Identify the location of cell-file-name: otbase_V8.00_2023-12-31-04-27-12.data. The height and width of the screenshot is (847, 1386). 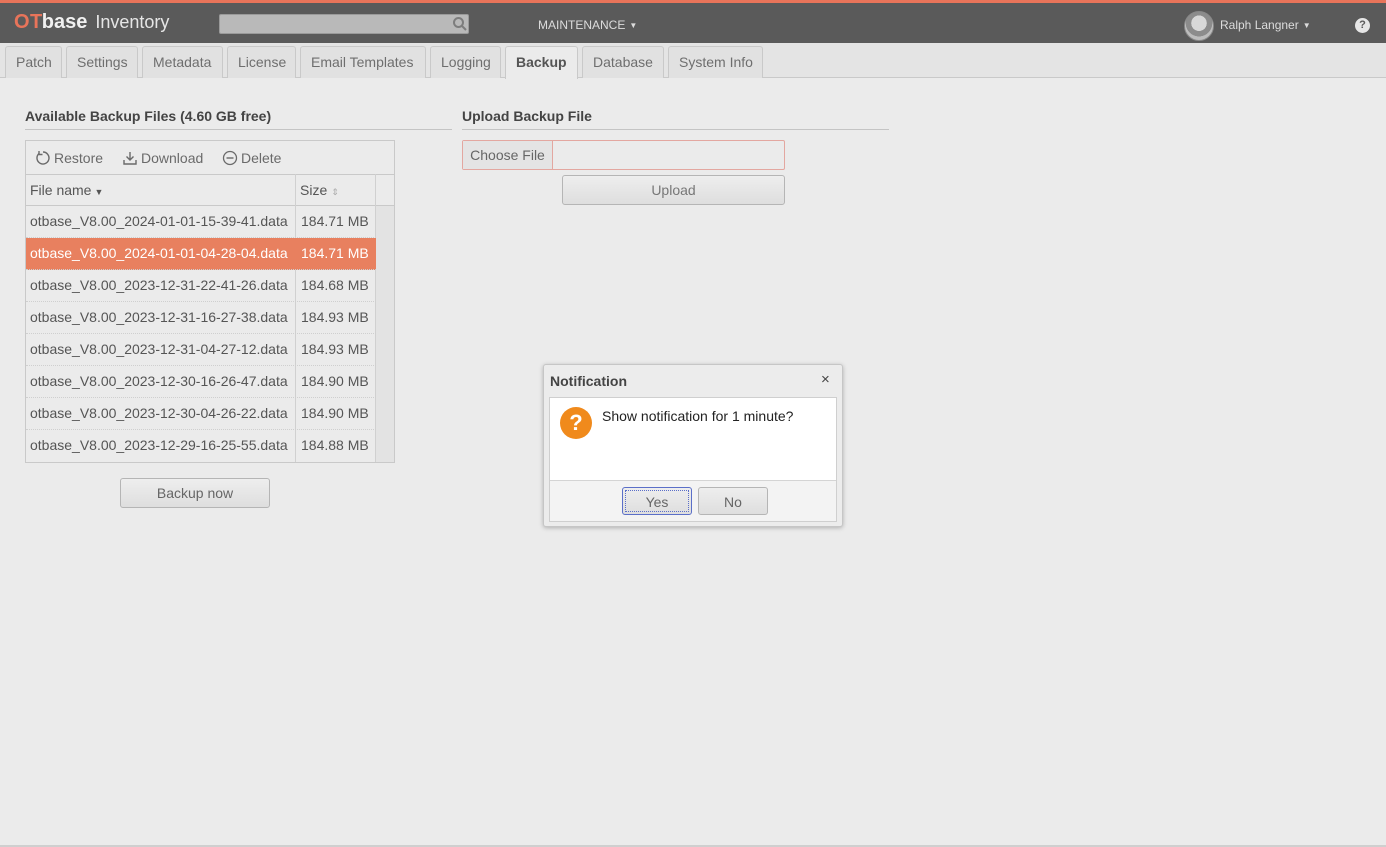
(159, 349).